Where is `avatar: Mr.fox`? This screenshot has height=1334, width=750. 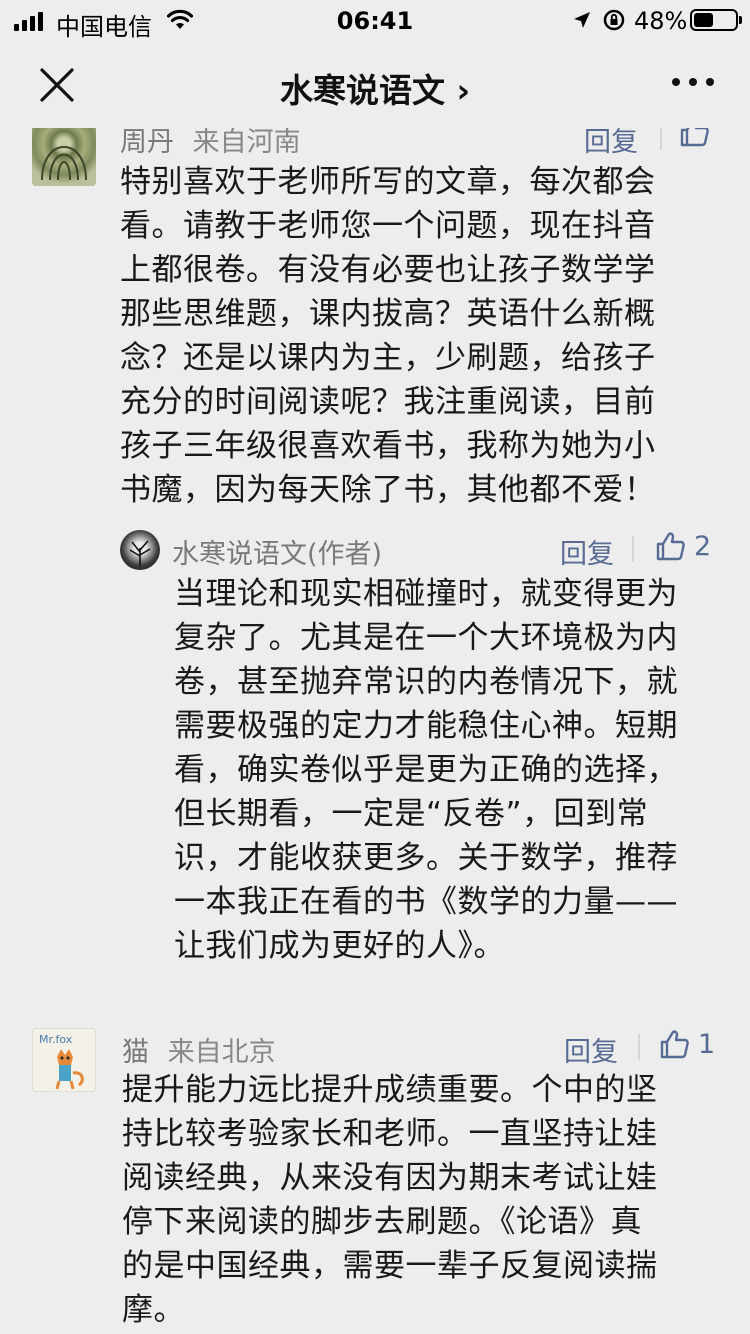
avatar: Mr.fox is located at coordinates (64, 1060).